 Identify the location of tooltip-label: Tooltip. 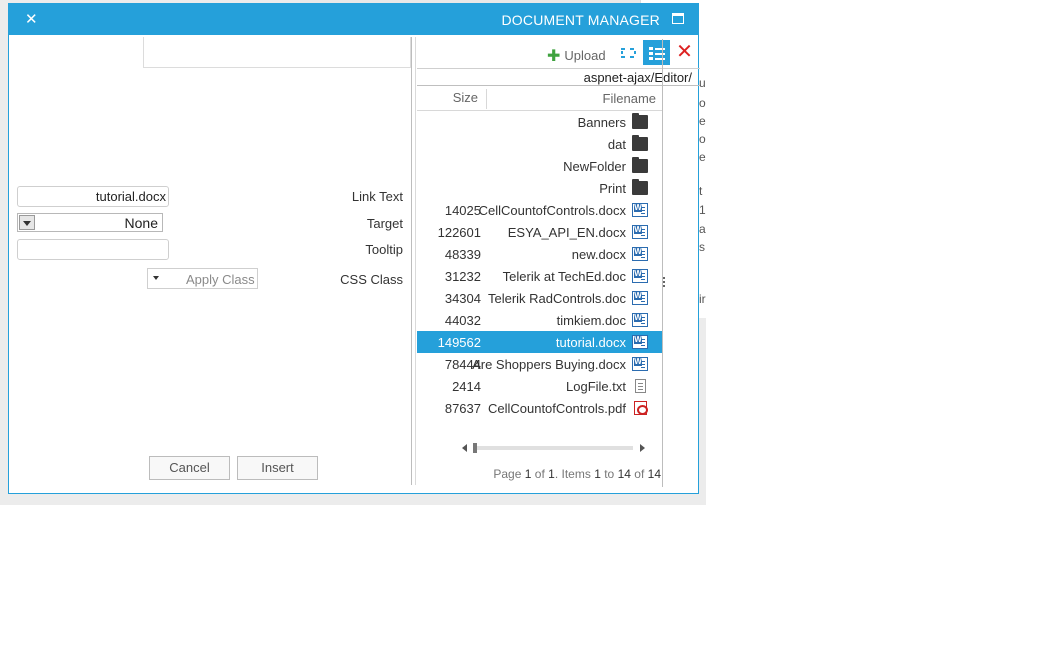
(384, 249).